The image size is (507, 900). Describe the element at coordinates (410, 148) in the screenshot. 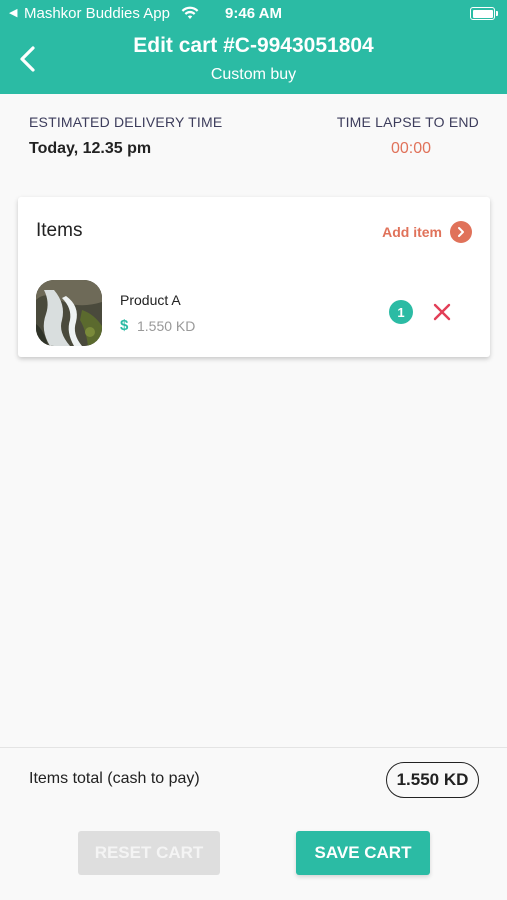

I see `time-lapse-value: 00:00` at that location.